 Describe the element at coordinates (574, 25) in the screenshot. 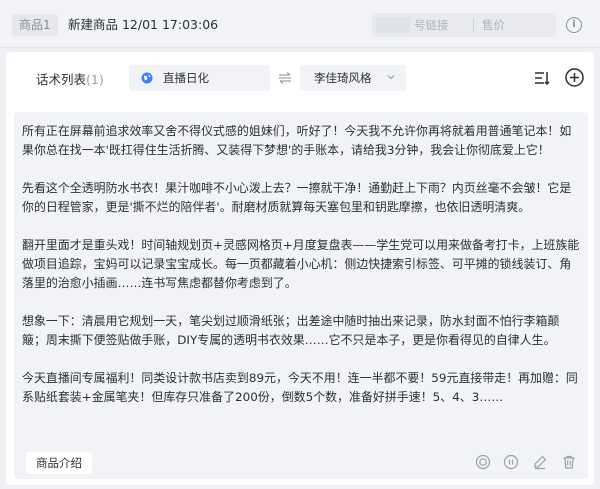

I see `info-icon: i` at that location.